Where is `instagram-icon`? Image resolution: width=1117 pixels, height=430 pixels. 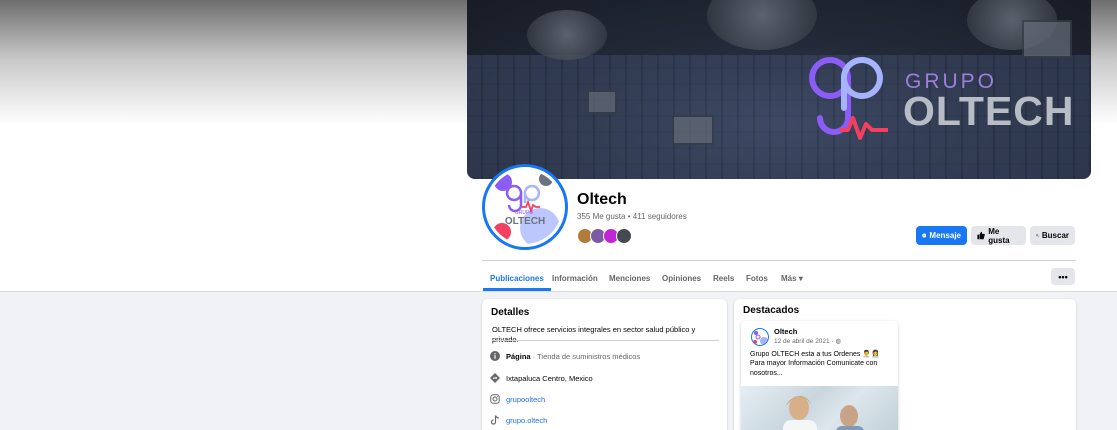
instagram-icon is located at coordinates (495, 399).